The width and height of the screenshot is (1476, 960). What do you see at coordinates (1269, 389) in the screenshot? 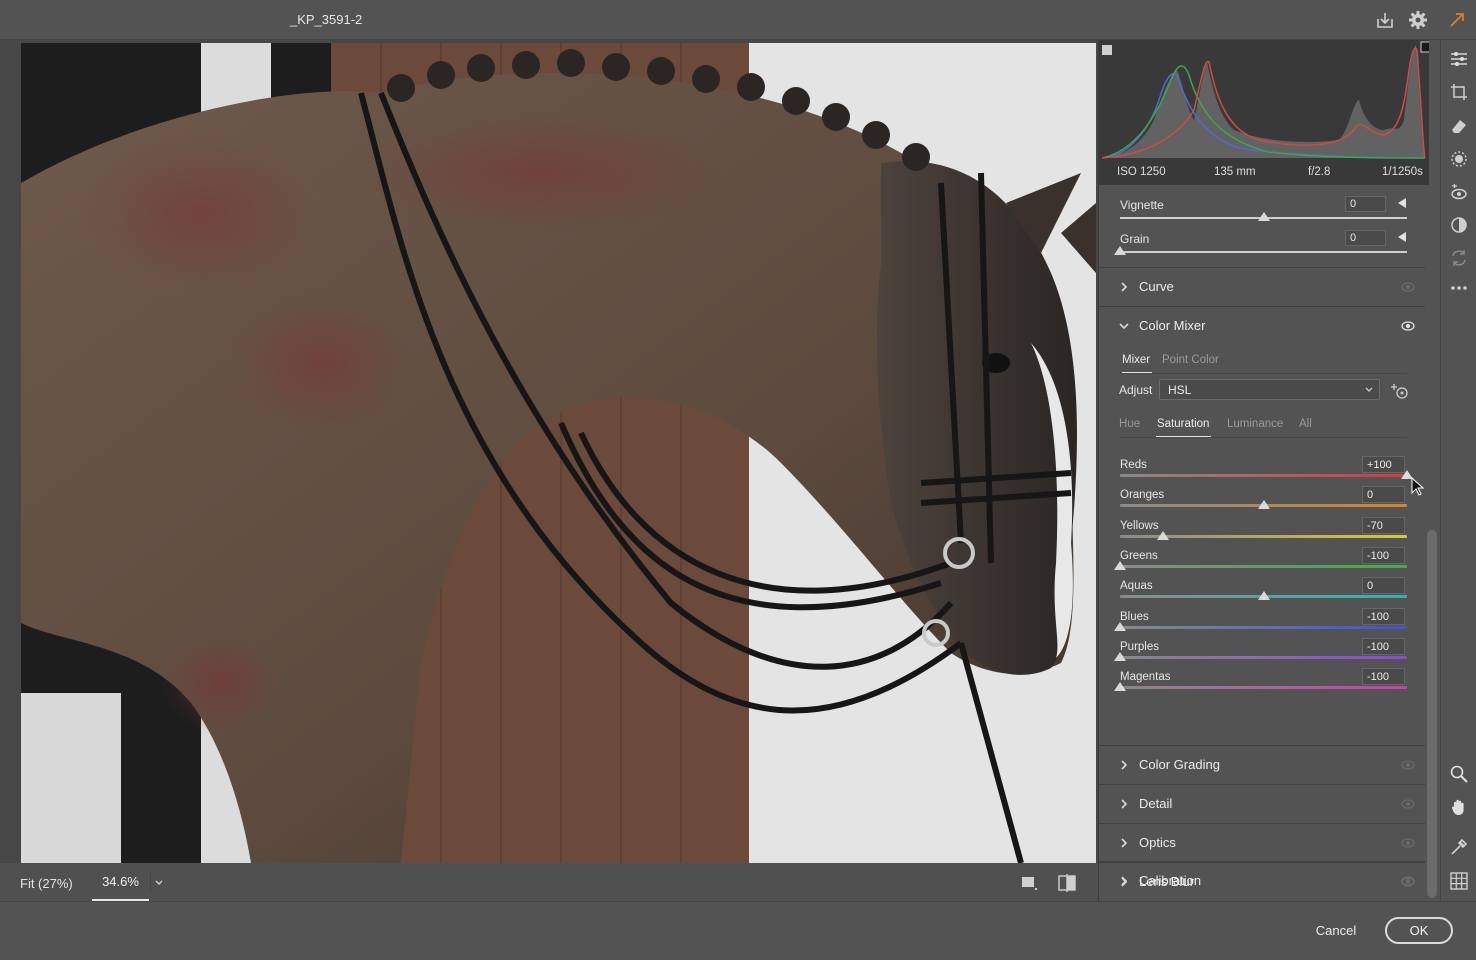
I see `adjust-select: HSL` at bounding box center [1269, 389].